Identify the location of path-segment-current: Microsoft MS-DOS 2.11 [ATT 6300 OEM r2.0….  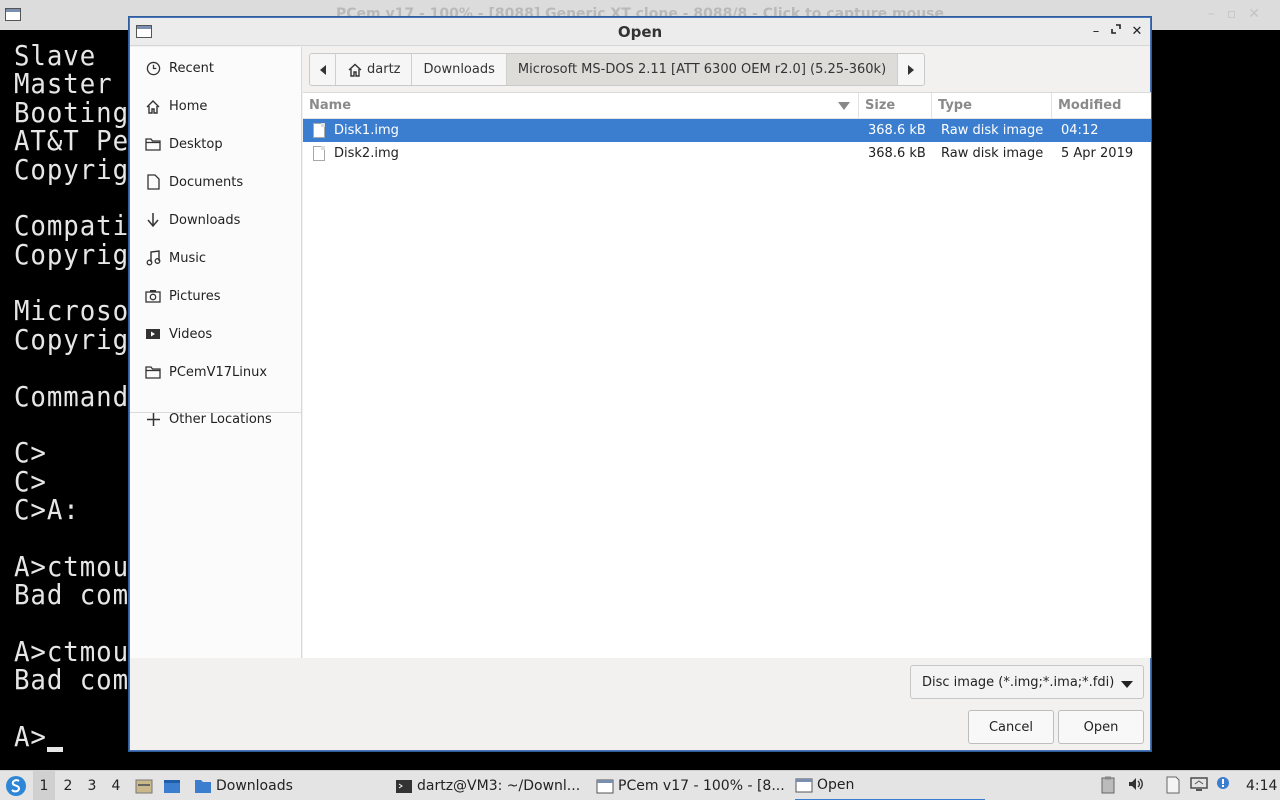
(702, 69).